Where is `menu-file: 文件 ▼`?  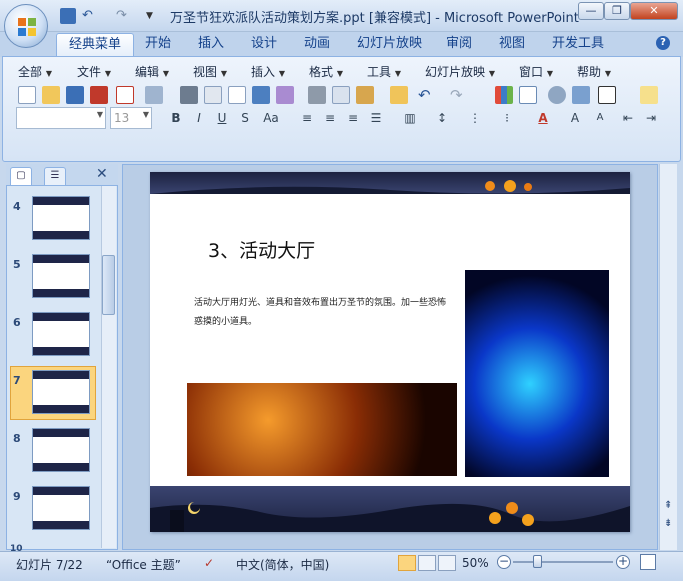
menu-file: 文件 ▼ is located at coordinates (94, 71).